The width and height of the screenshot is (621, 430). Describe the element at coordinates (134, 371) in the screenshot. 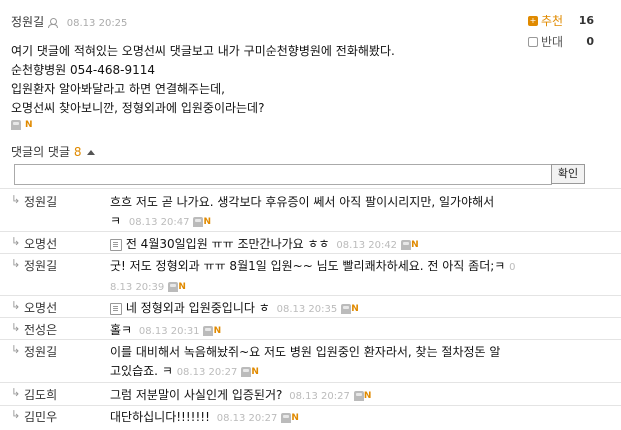

I see `reply-text-continued: 고있습죠.` at that location.